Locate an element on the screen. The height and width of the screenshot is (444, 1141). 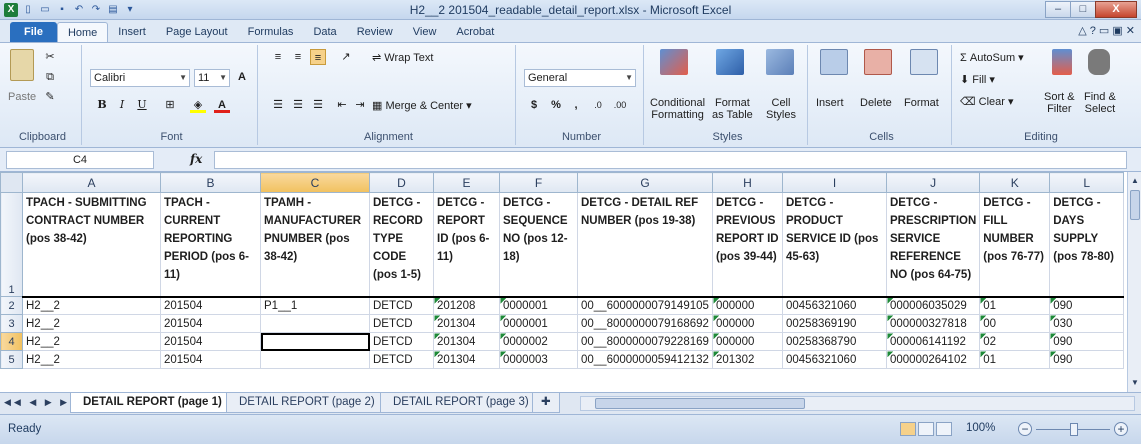
decrease-indent-icon: ⇤ is located at coordinates (342, 105).